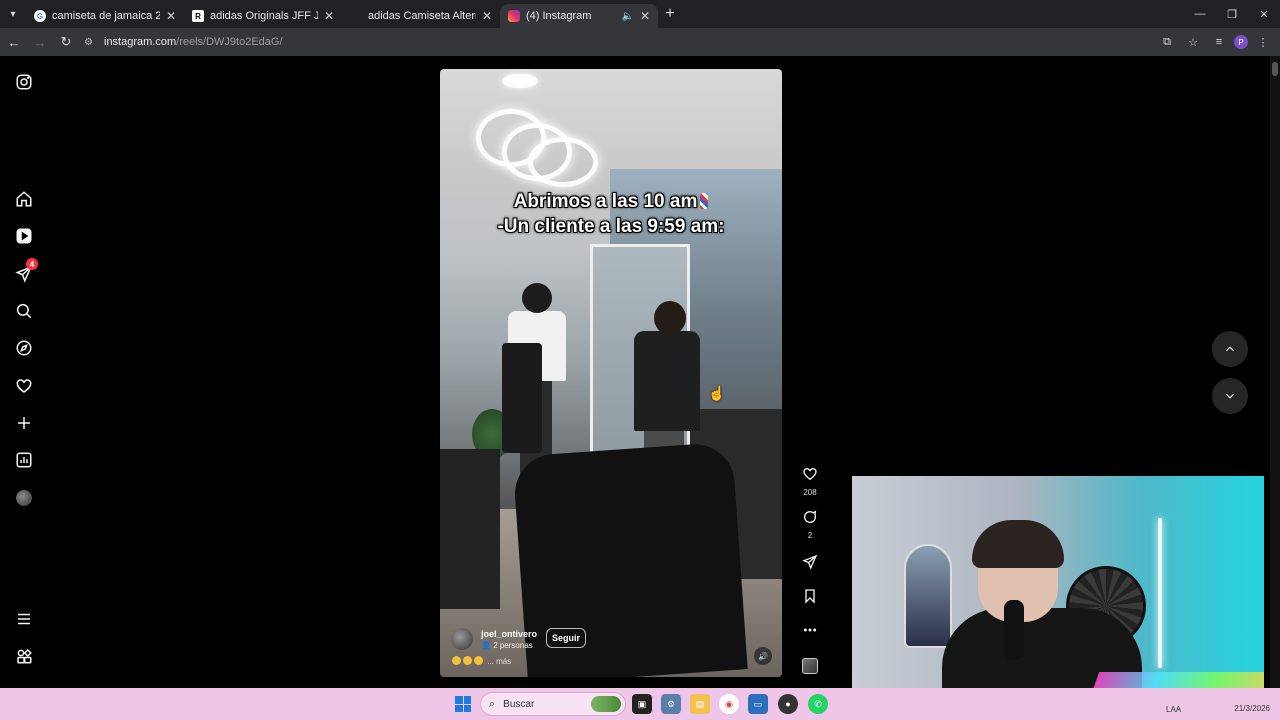 This screenshot has width=1280, height=720. What do you see at coordinates (606, 704) in the screenshot?
I see `search-highlight-icon` at bounding box center [606, 704].